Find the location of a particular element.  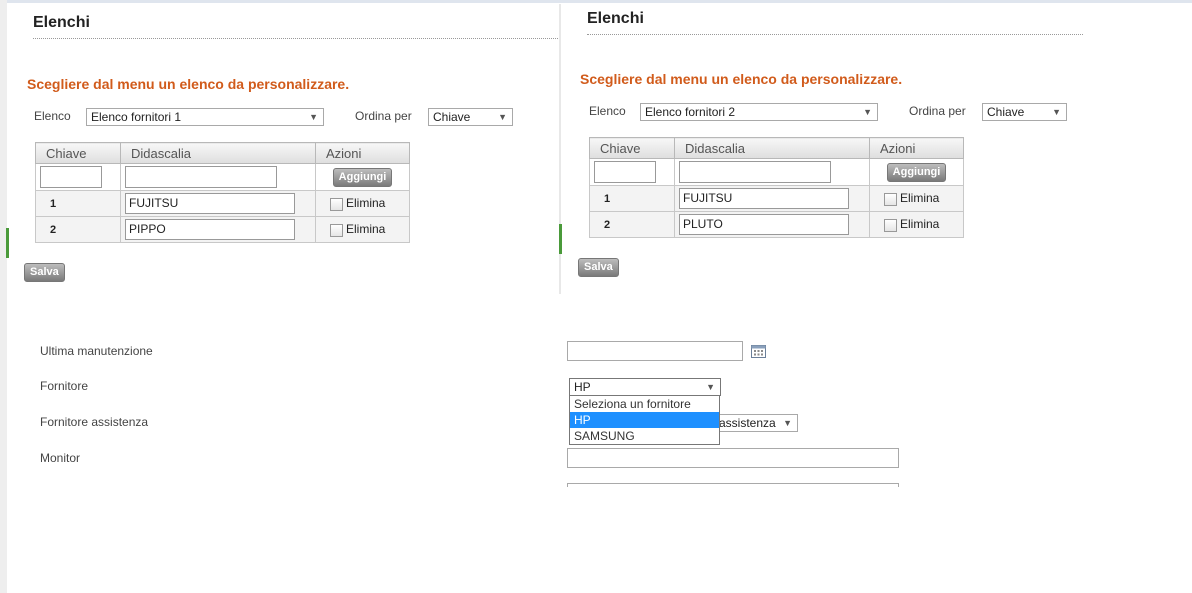

elenco-select-value: Elenco fornitori 1 is located at coordinates (136, 117).